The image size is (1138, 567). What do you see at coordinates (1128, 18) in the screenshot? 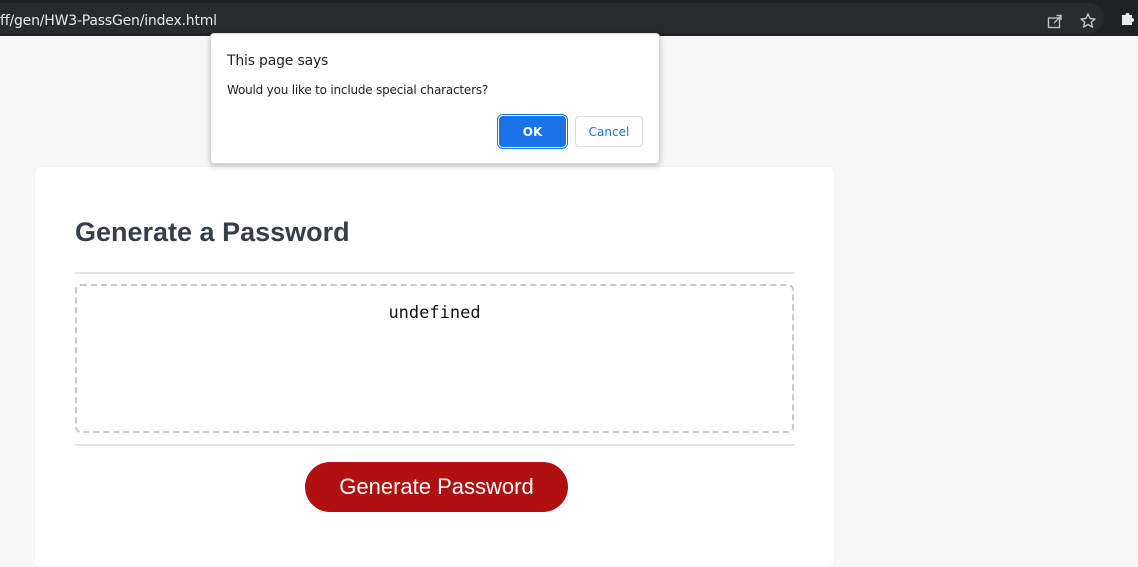
I see `puzzle-icon` at bounding box center [1128, 18].